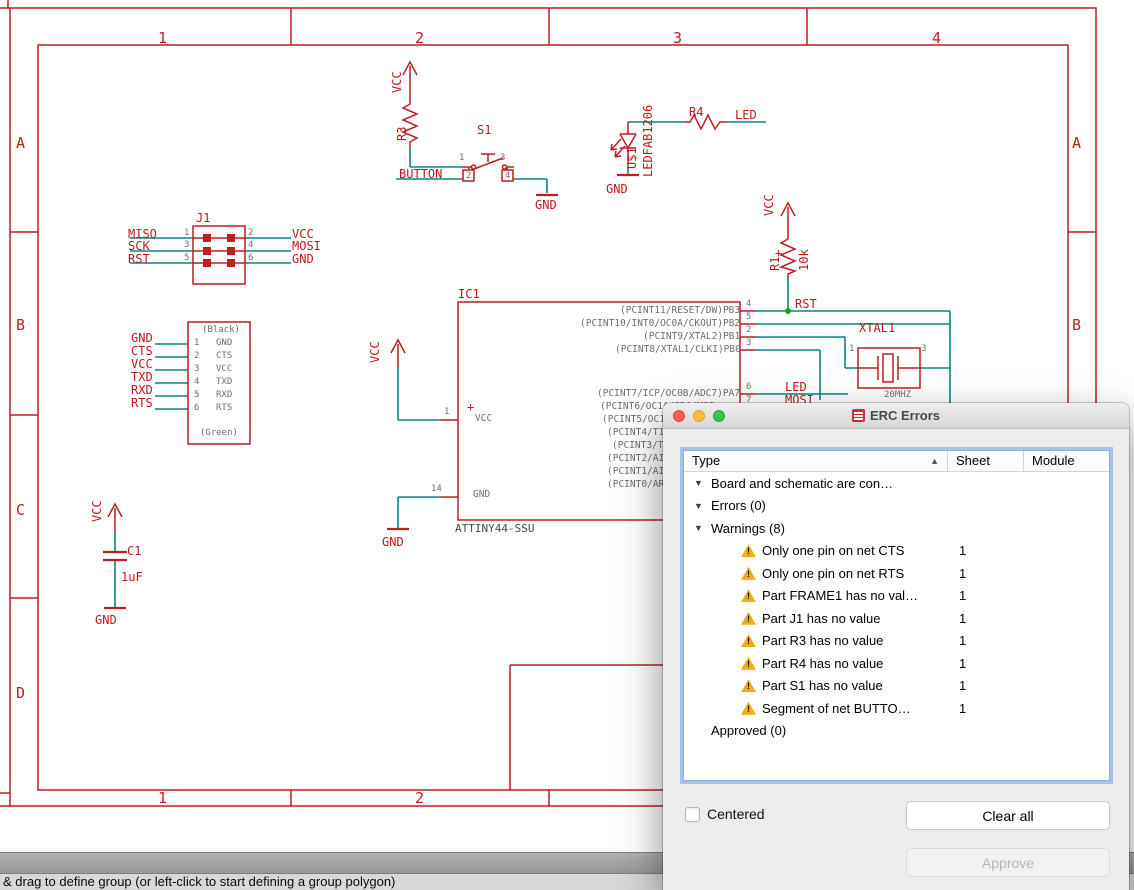  I want to click on erc-warning-row: ! Segment of net BUTTO… 1, so click(896, 708).